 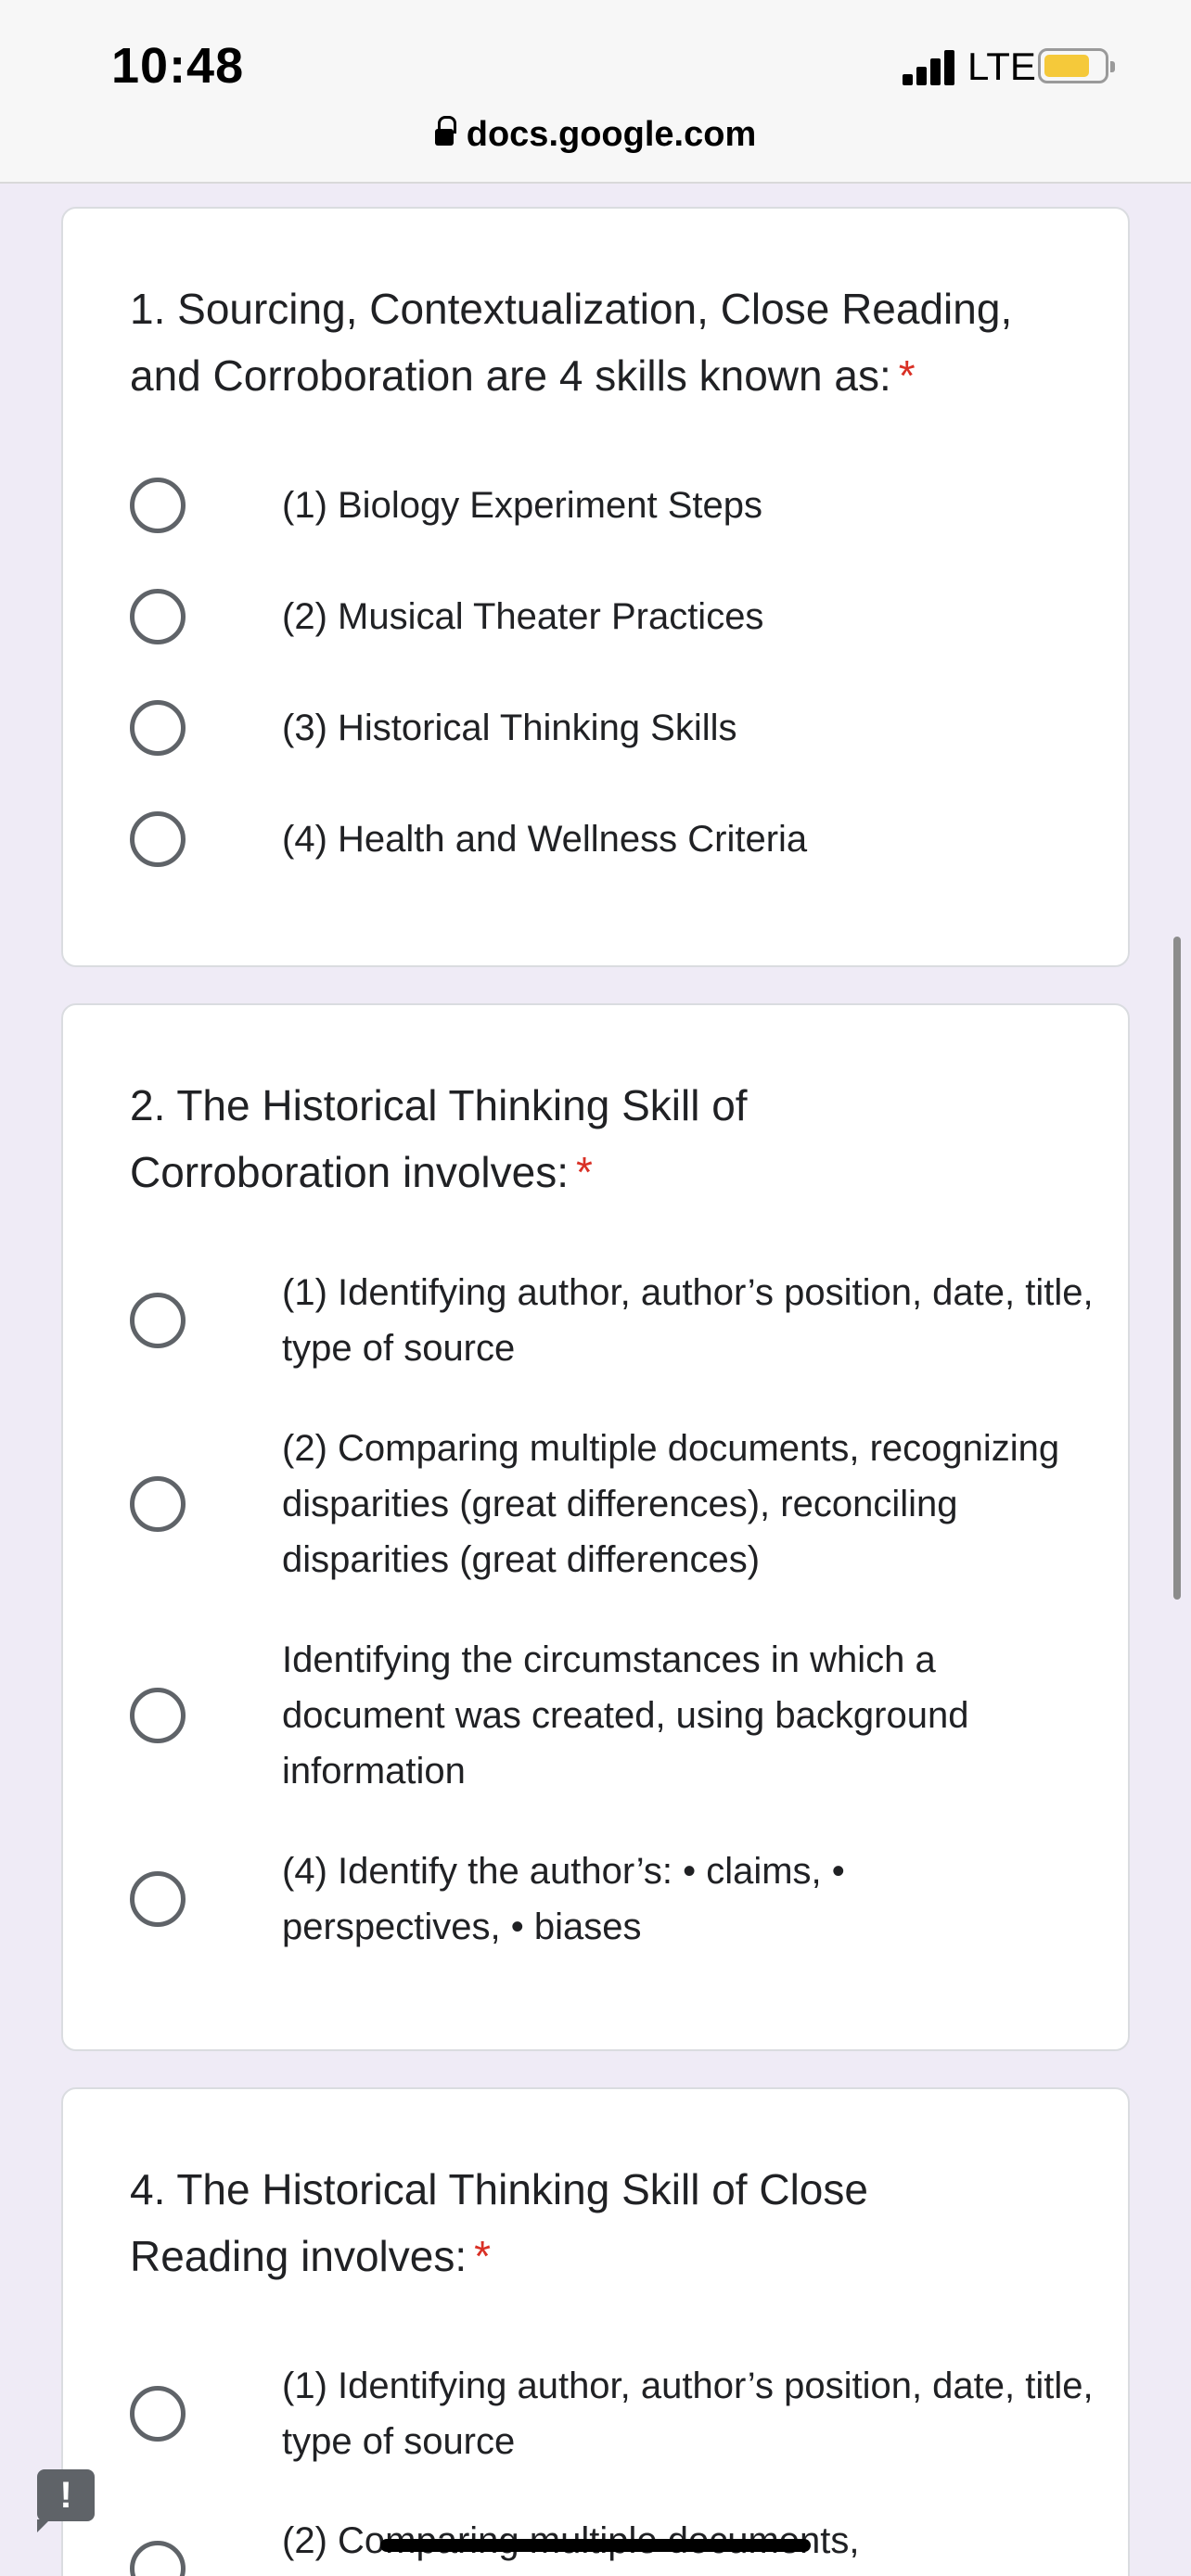 What do you see at coordinates (1177, 1269) in the screenshot?
I see `page-scrollbar` at bounding box center [1177, 1269].